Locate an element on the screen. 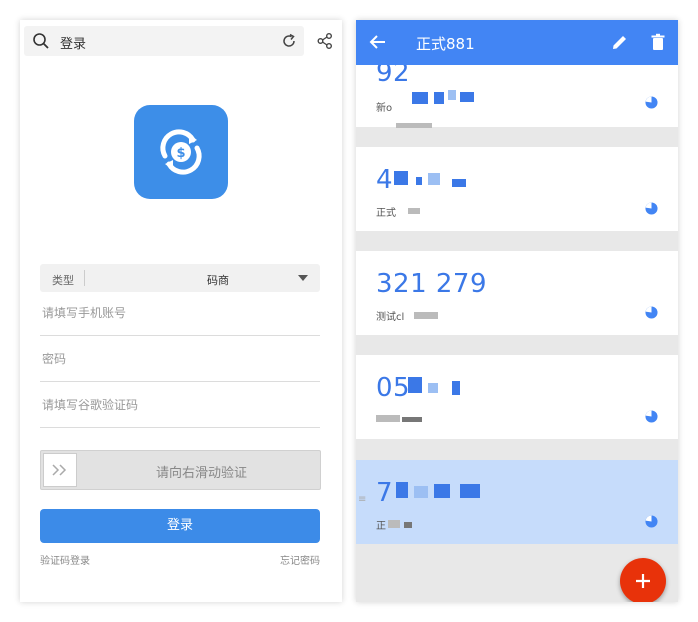  account-card-selected: 7 正 is located at coordinates (517, 502).